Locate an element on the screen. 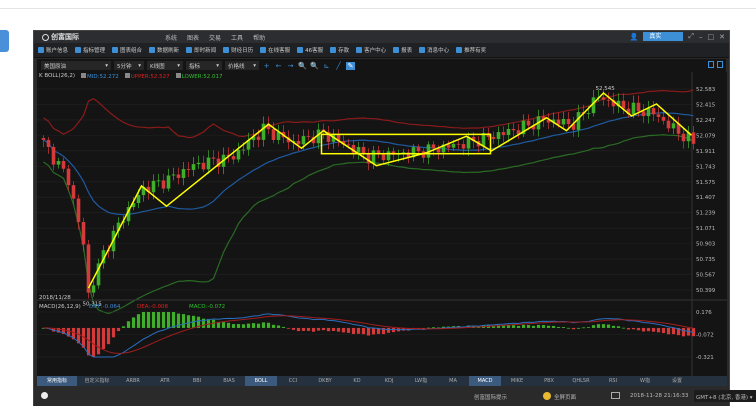 This screenshot has height=409, width=756. pen-icon: ✎ is located at coordinates (350, 65).